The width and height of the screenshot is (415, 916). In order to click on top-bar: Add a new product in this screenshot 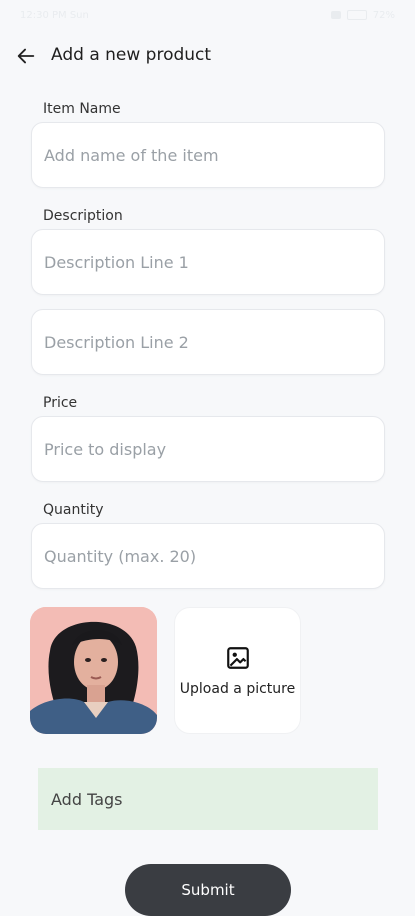, I will do `click(207, 56)`.